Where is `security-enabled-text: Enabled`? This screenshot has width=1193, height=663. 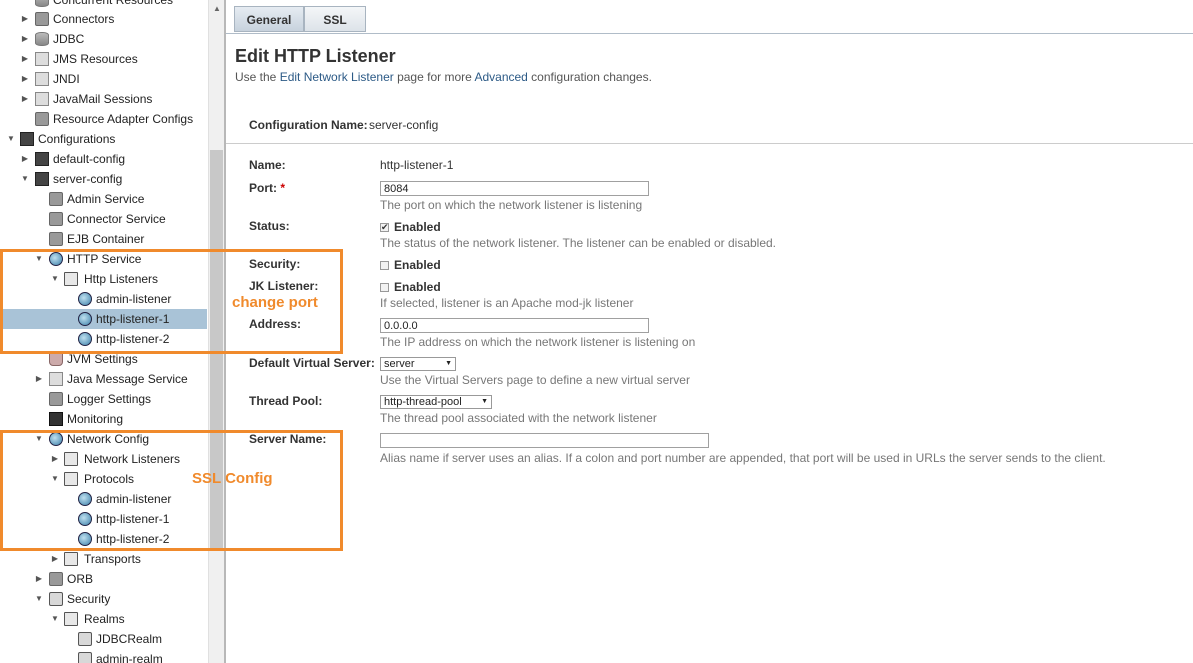 security-enabled-text: Enabled is located at coordinates (417, 265).